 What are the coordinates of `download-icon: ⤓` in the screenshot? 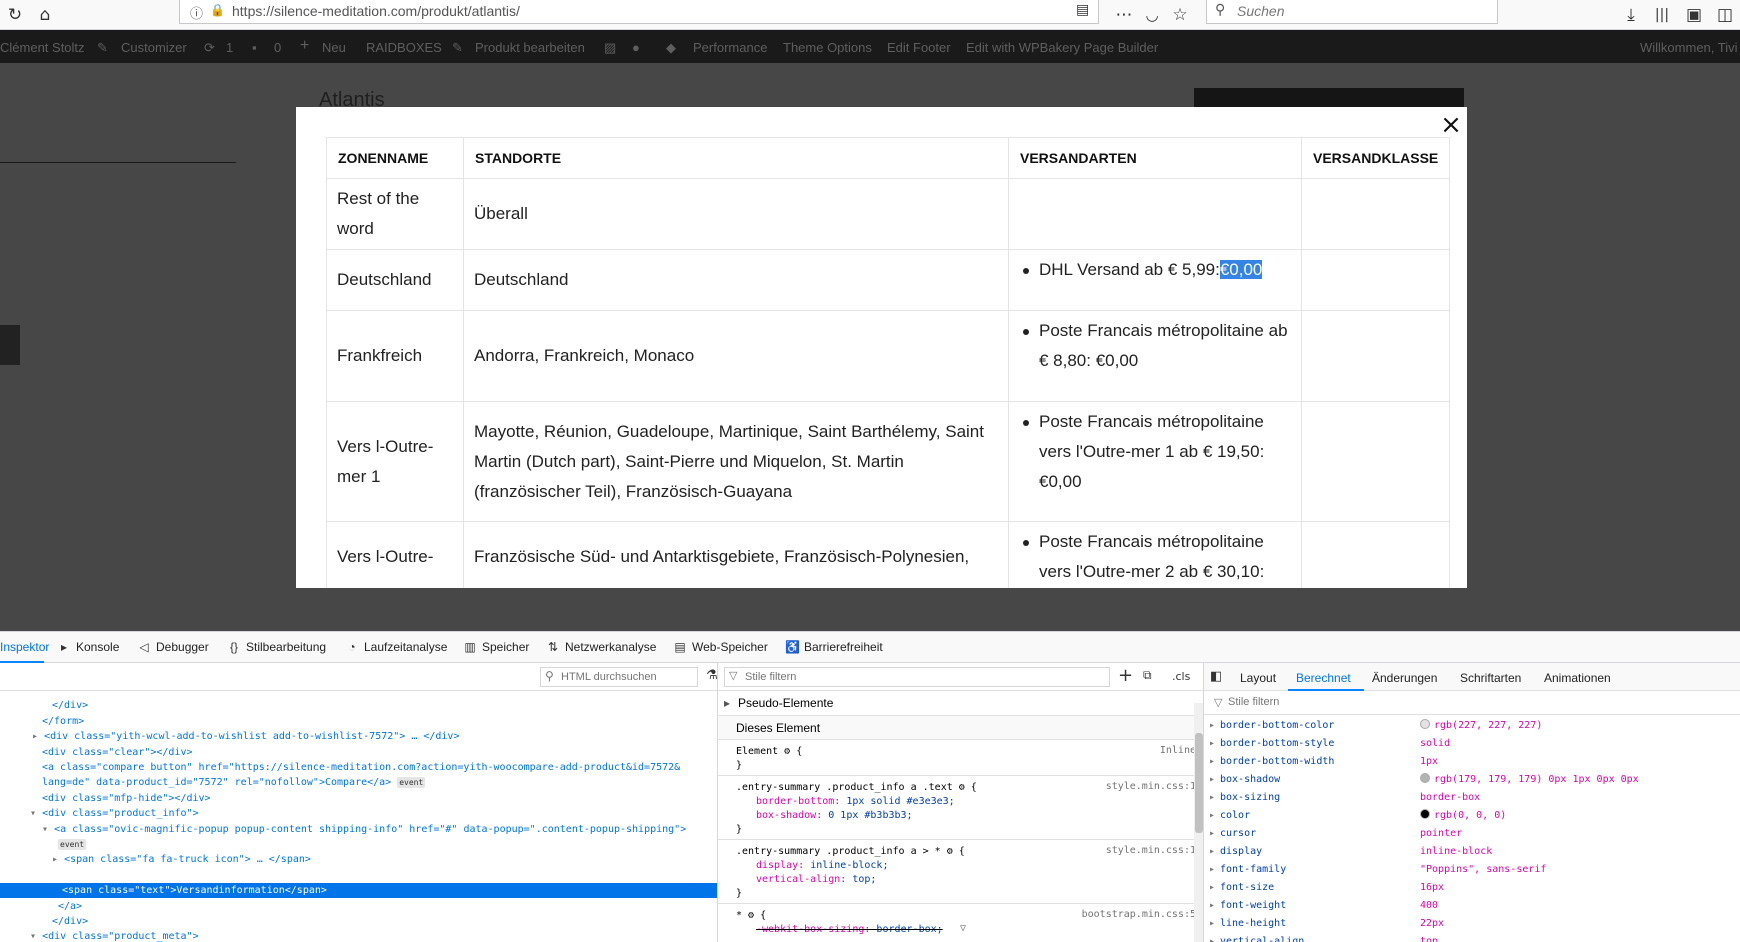 It's located at (1631, 15).